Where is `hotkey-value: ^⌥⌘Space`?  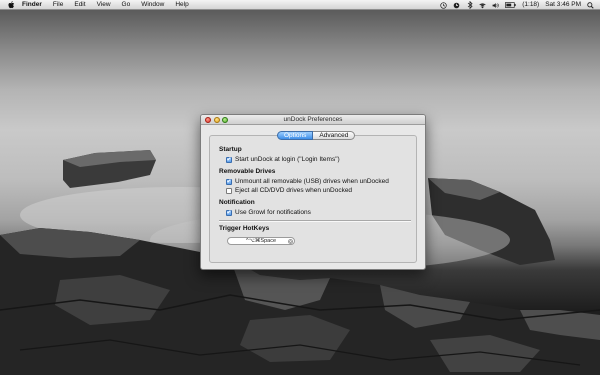 hotkey-value: ^⌥⌘Space is located at coordinates (260, 241).